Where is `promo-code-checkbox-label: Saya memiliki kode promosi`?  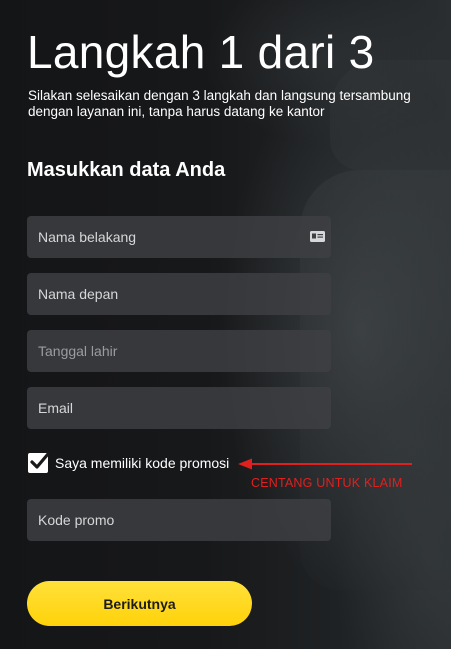
promo-code-checkbox-label: Saya memiliki kode promosi is located at coordinates (142, 463).